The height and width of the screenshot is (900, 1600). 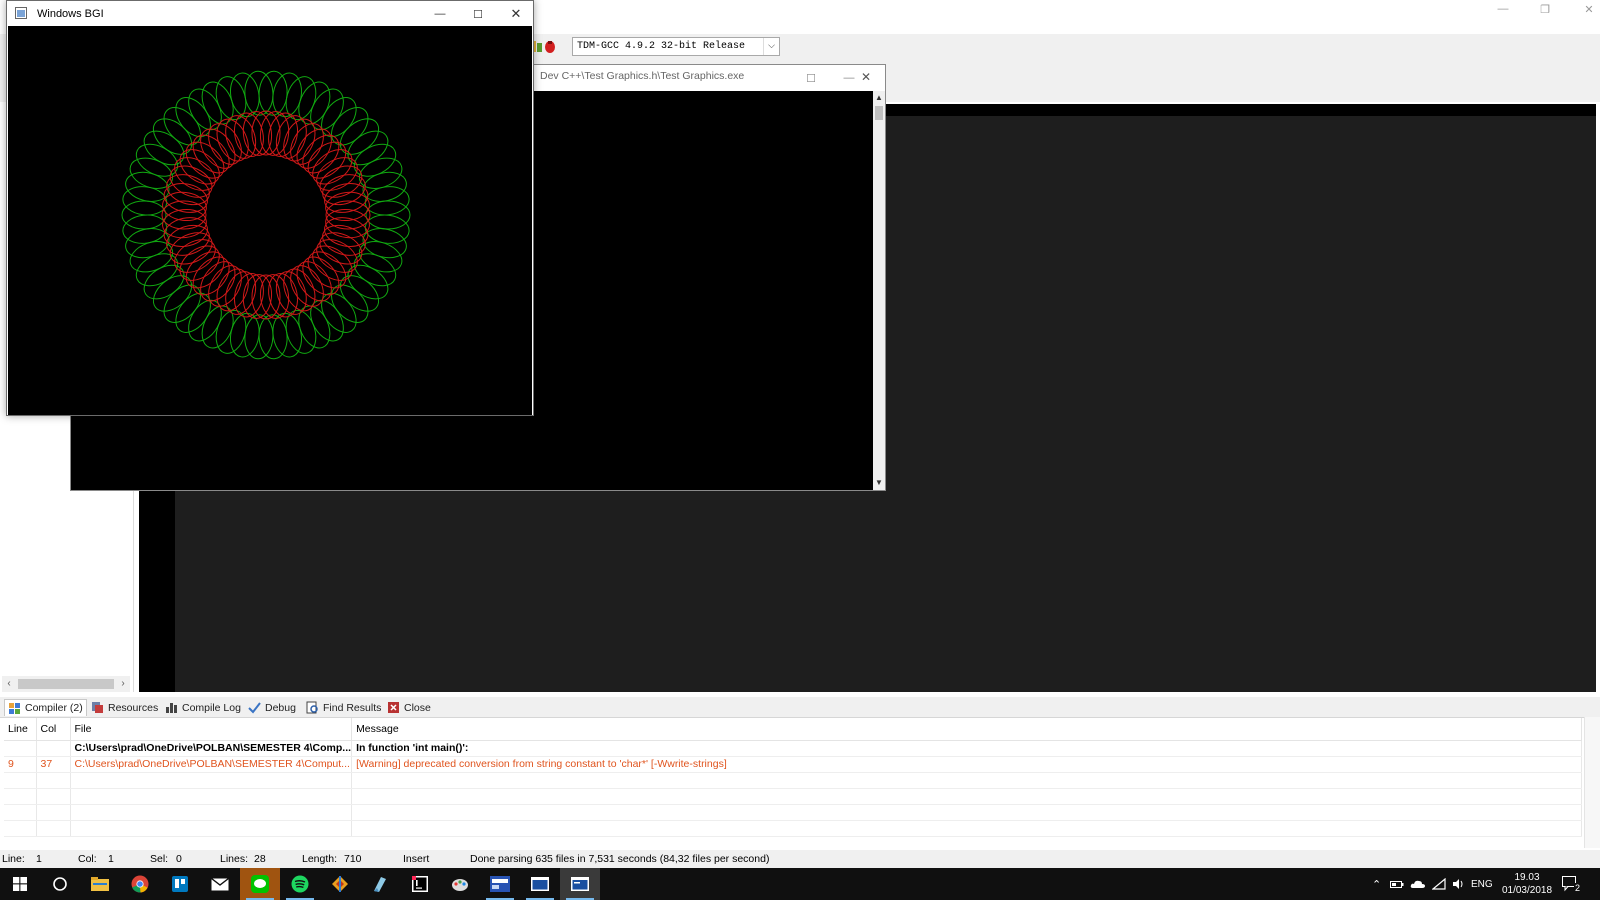 I want to click on taskbar-app-chrome, so click(x=140, y=884).